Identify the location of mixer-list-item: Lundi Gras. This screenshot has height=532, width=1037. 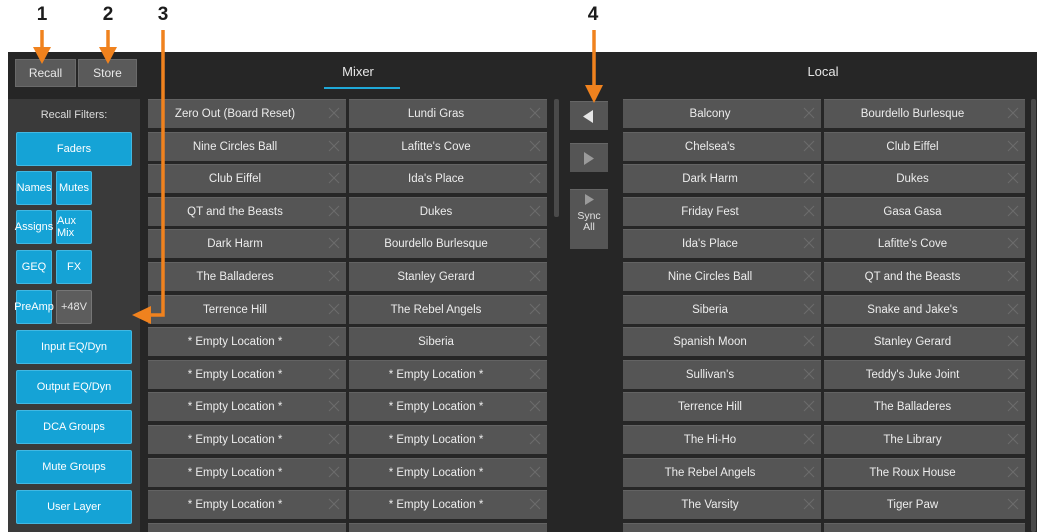
(448, 113).